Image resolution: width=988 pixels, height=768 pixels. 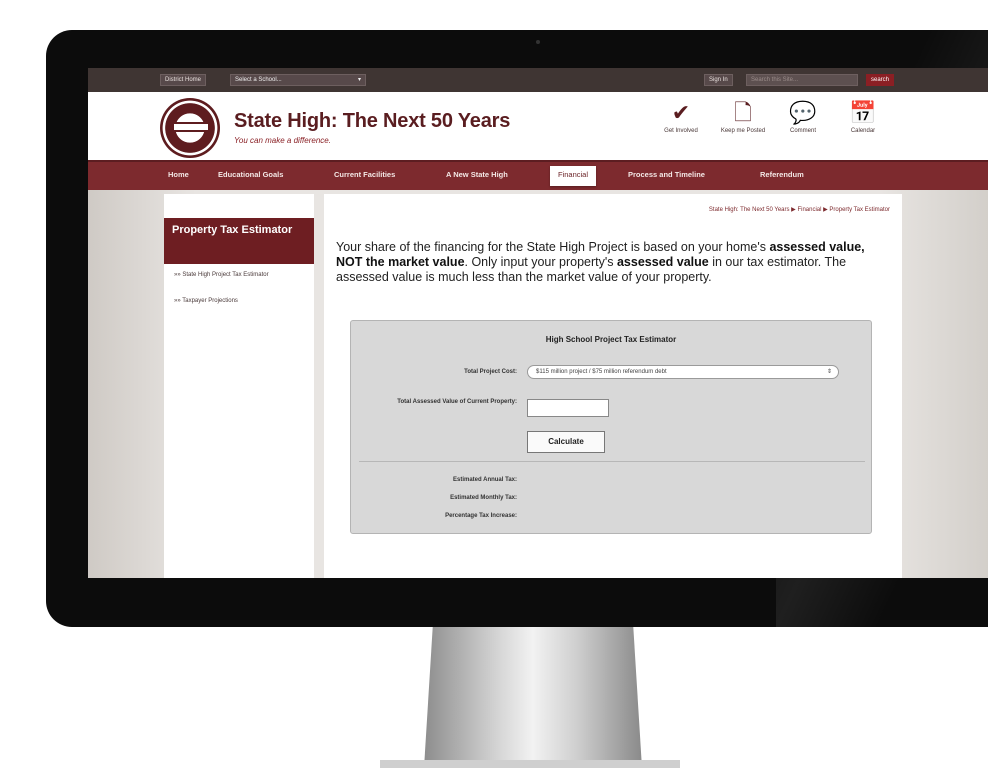 I want to click on estimator-title: High School Project Tax Estimator, so click(x=611, y=339).